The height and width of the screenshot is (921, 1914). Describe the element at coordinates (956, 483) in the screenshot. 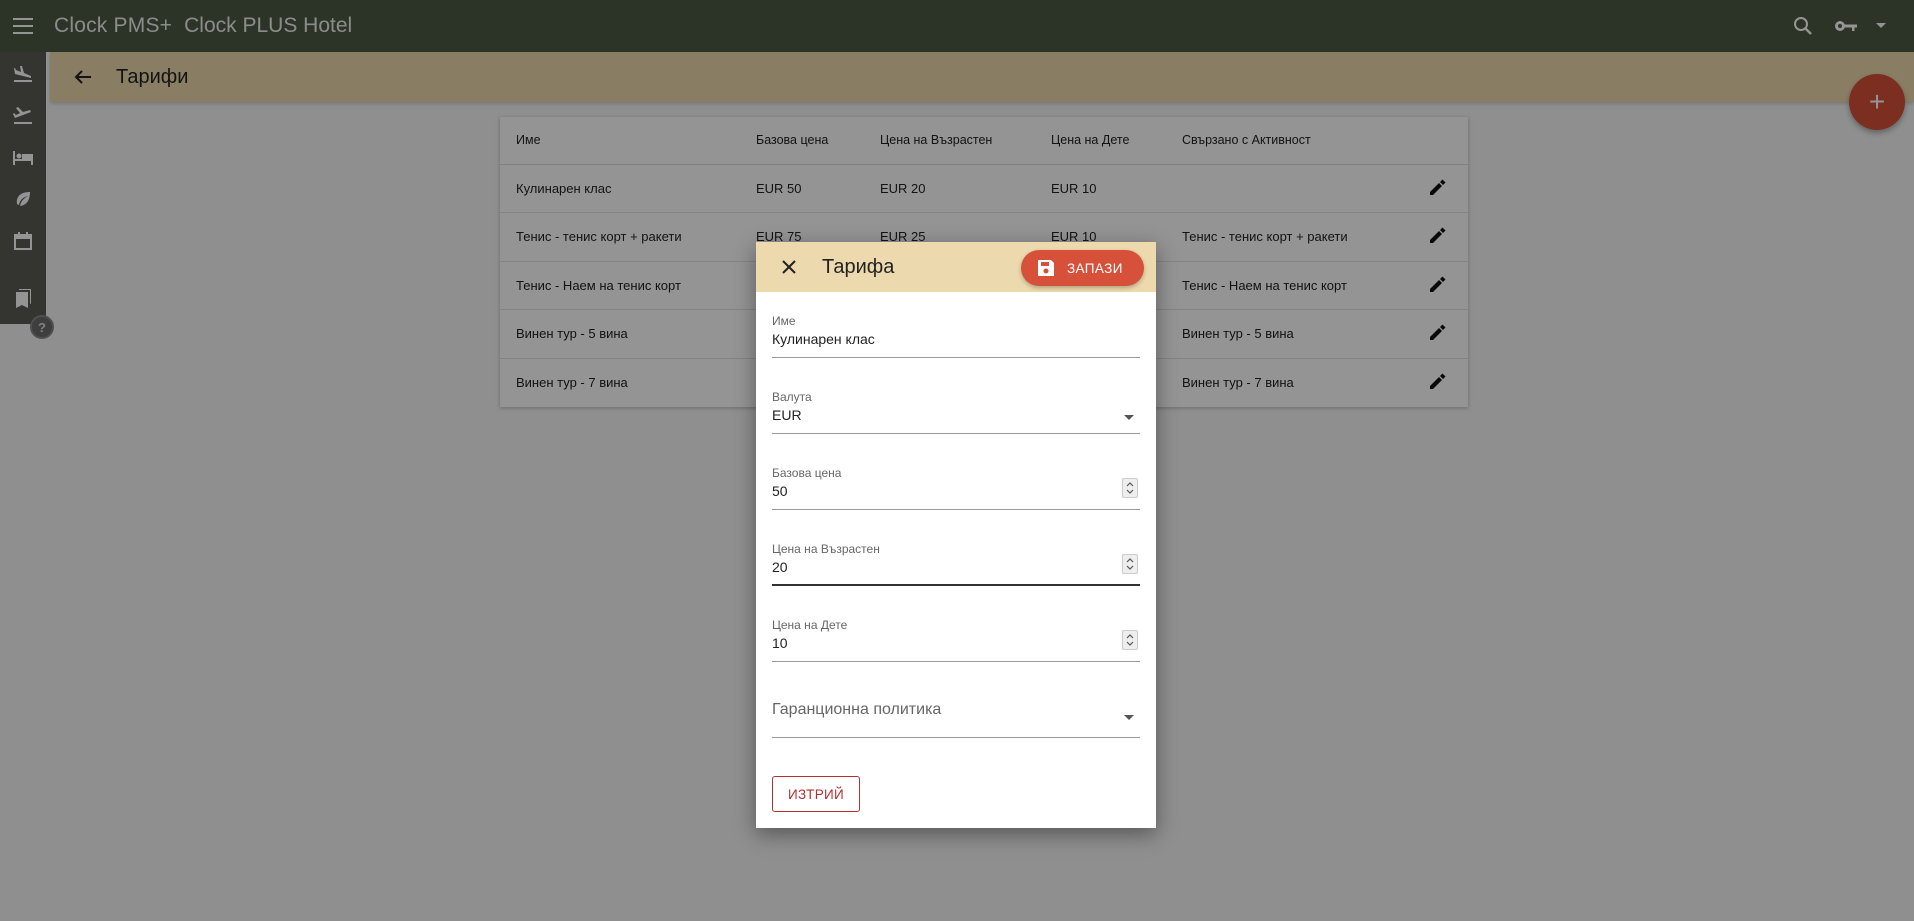

I see `base-price-field: Базова цена 50` at that location.